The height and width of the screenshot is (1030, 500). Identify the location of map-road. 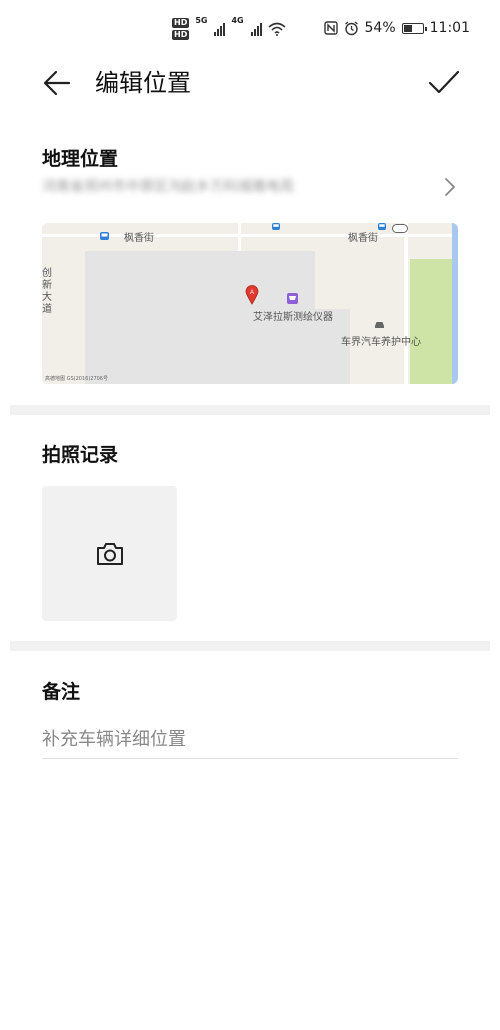
(406, 303).